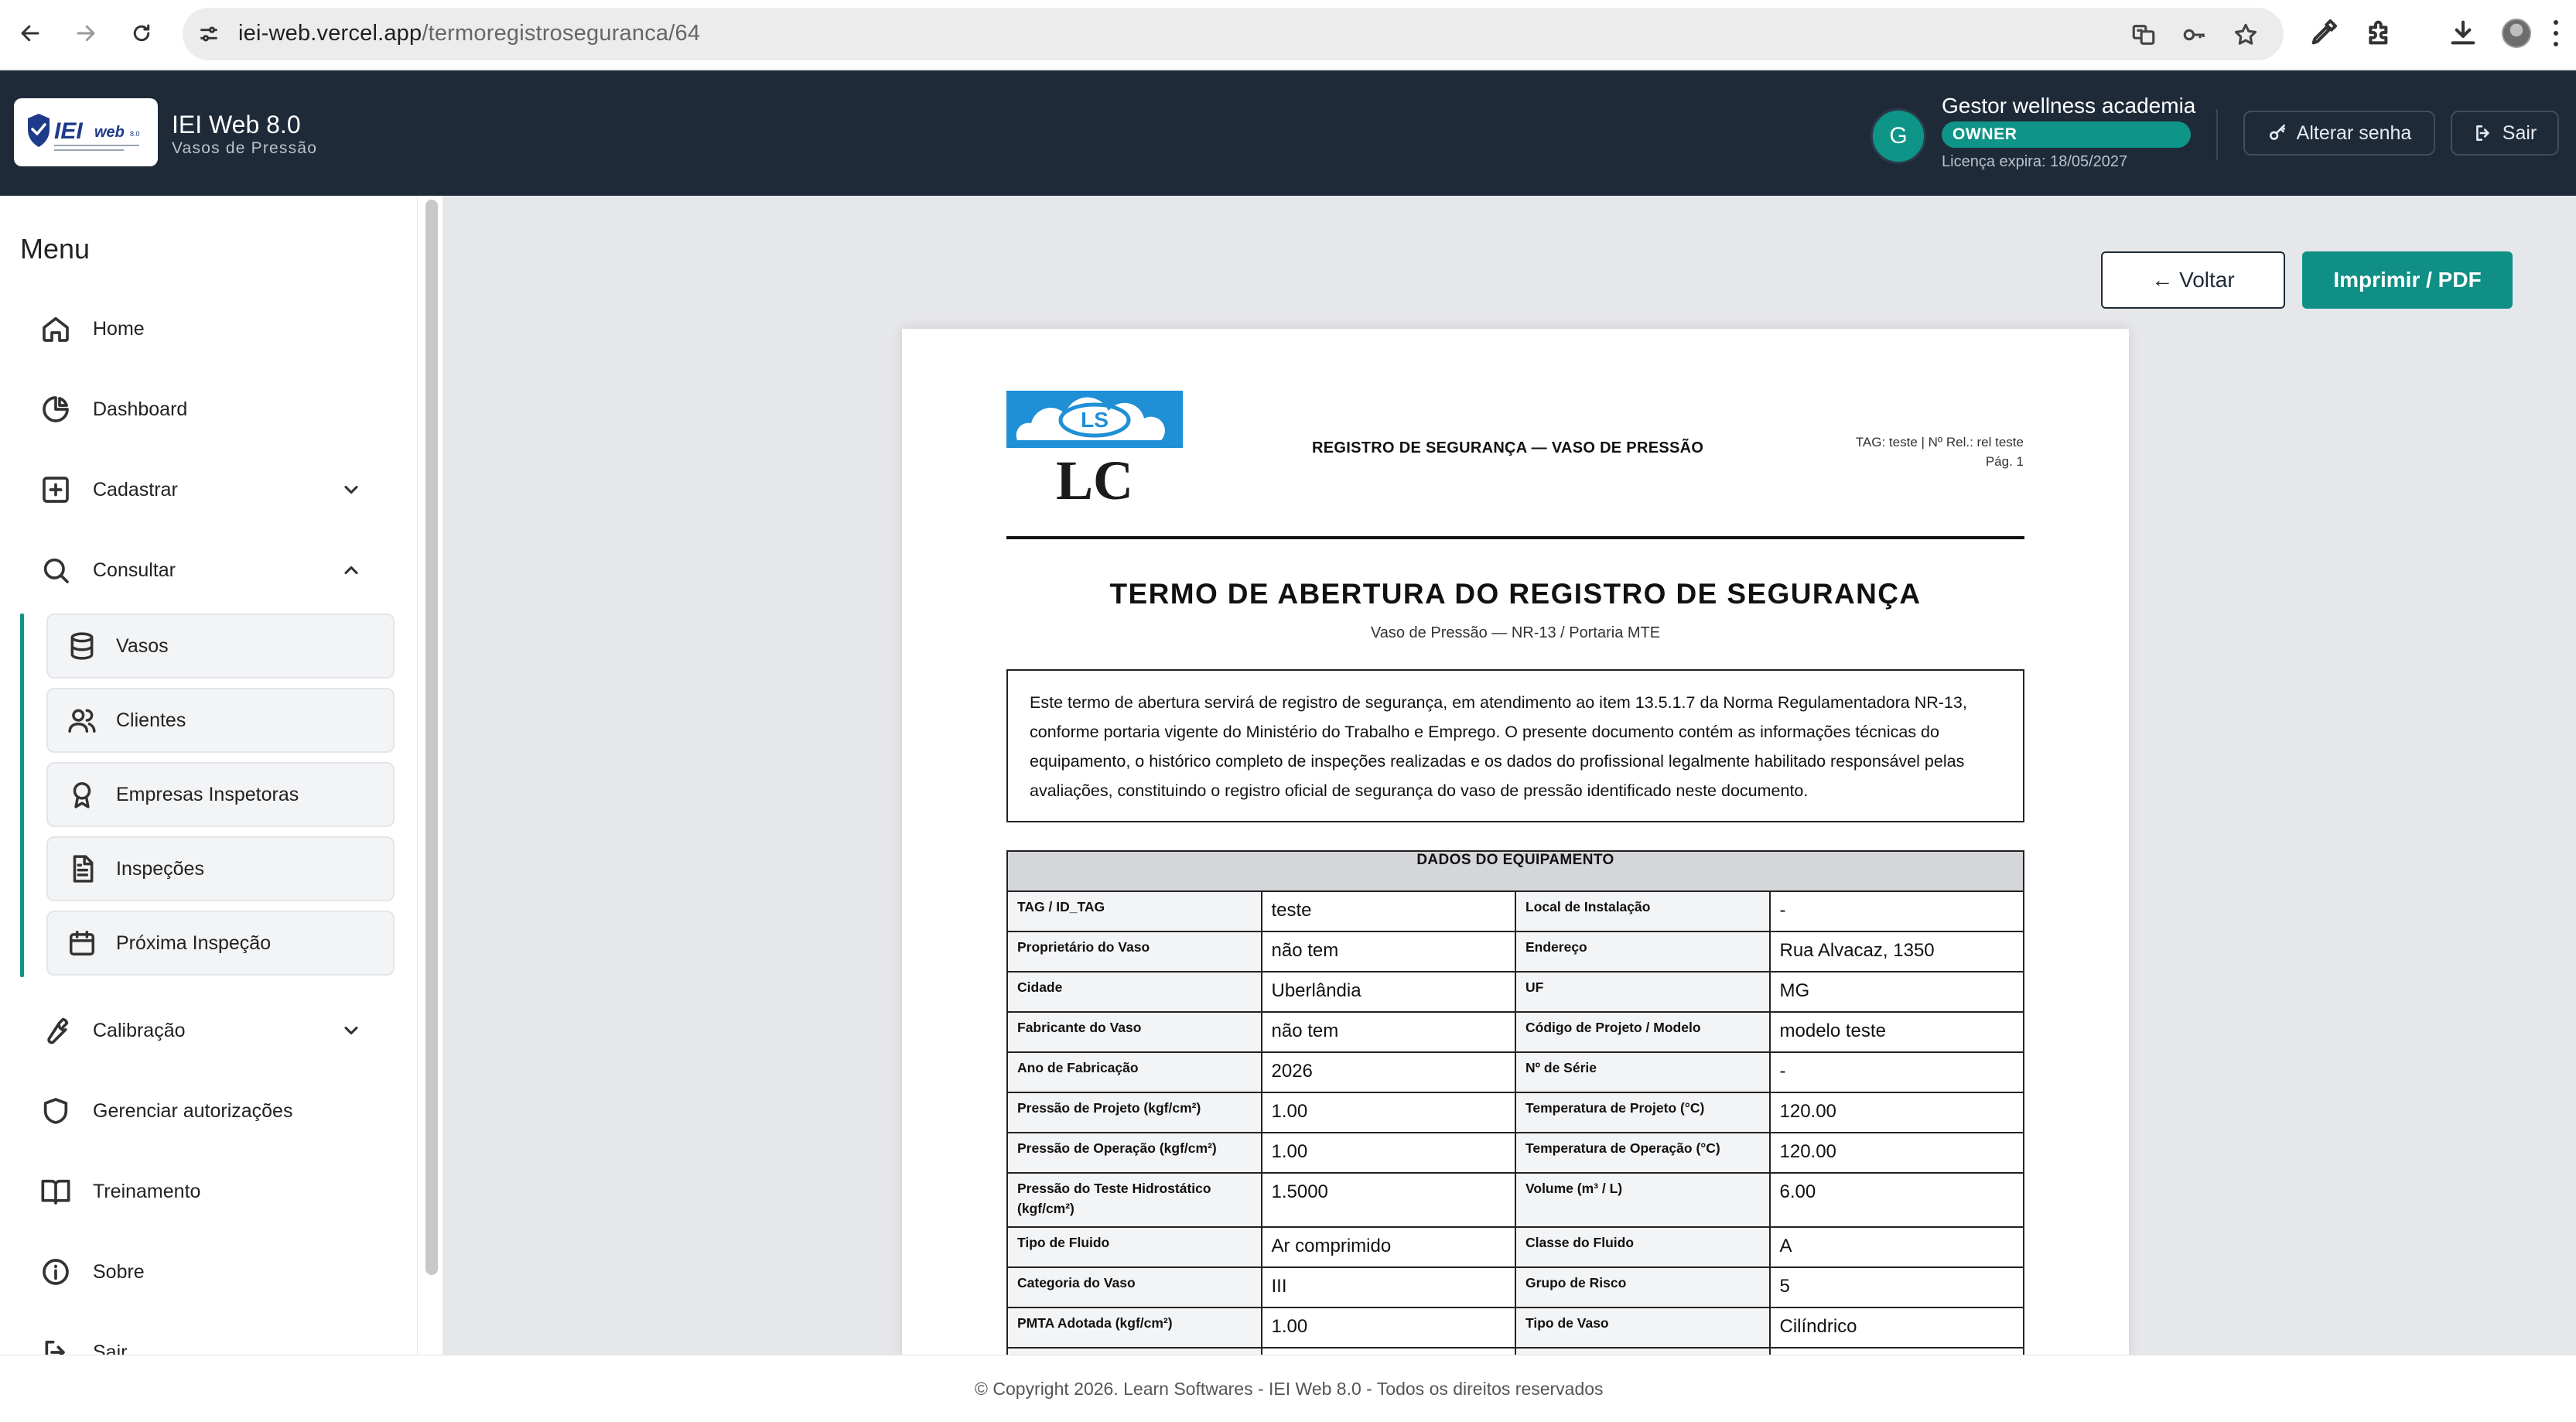 The height and width of the screenshot is (1422, 2576). What do you see at coordinates (1896, 911) in the screenshot?
I see `field-value: -` at bounding box center [1896, 911].